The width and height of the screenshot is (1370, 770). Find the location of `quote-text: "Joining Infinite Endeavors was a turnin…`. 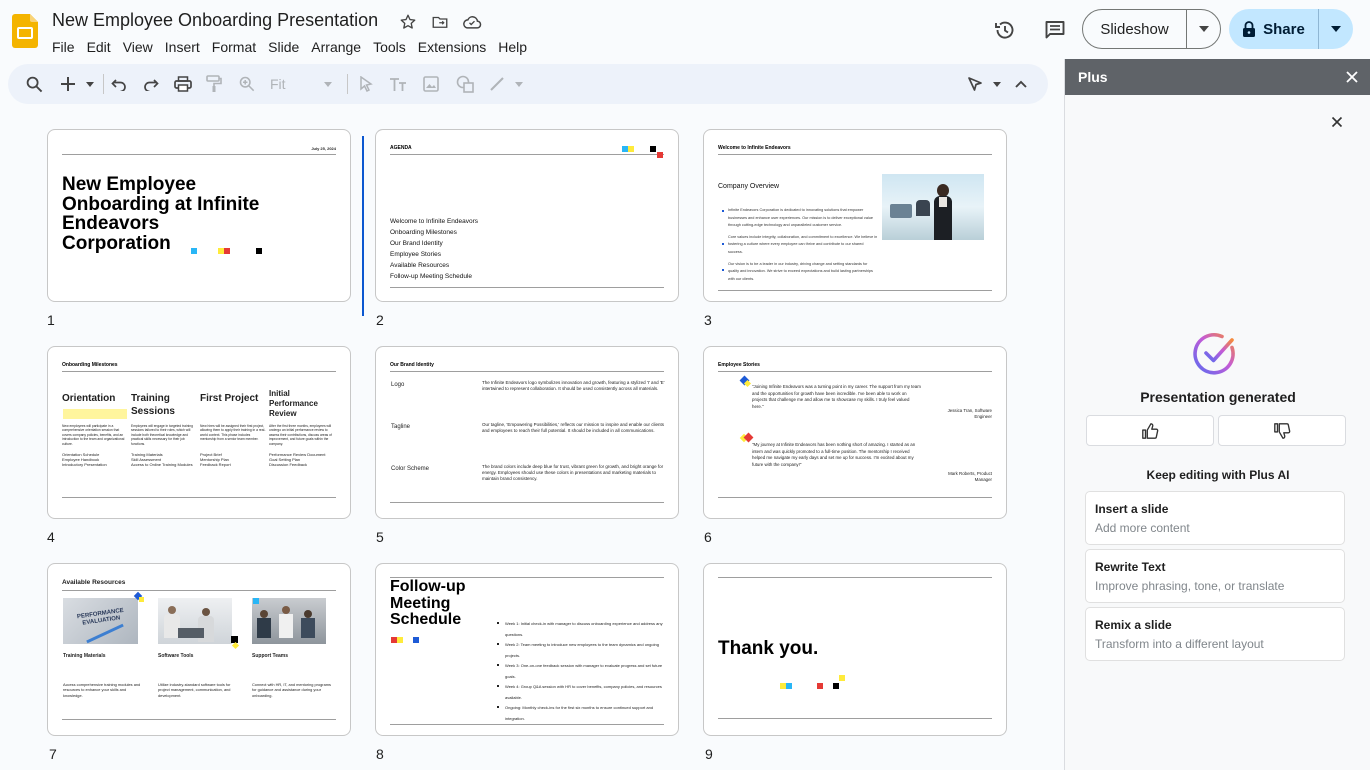

quote-text: "Joining Infinite Endeavors was a turnin… is located at coordinates (836, 396).